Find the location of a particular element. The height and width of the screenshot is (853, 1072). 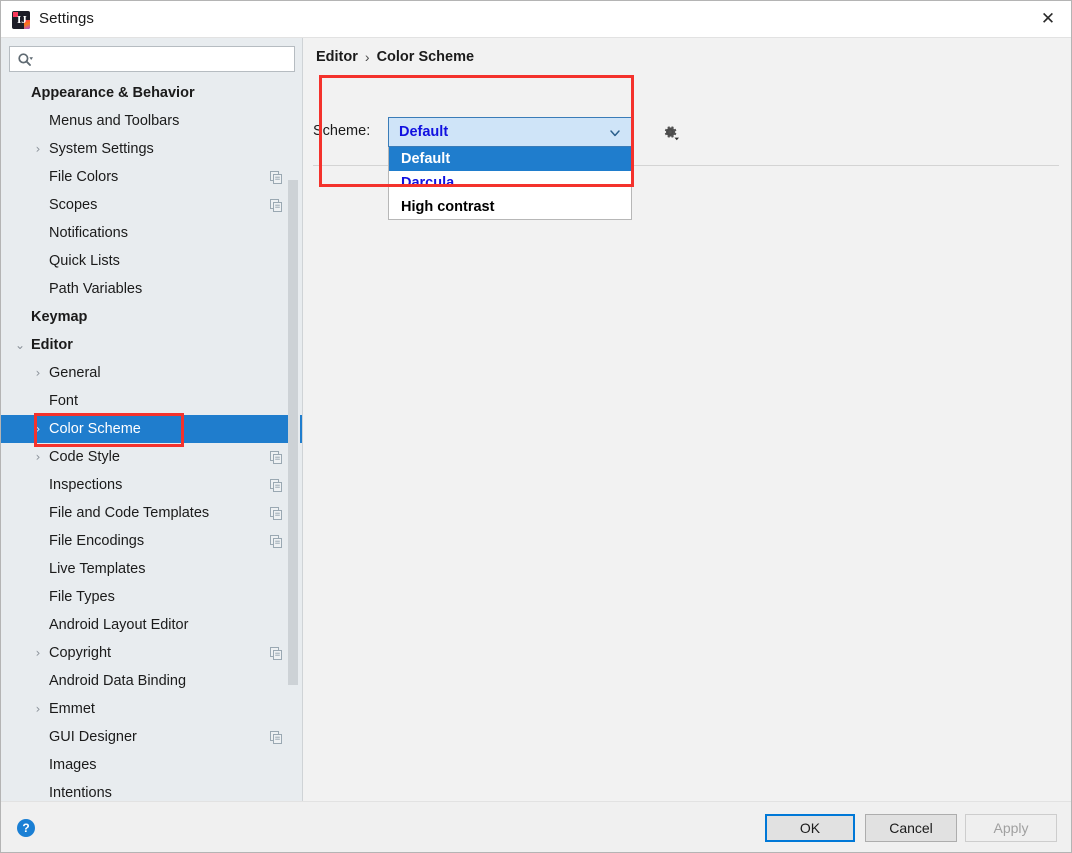

sidebar-item-label: Copyright is located at coordinates (80, 653).